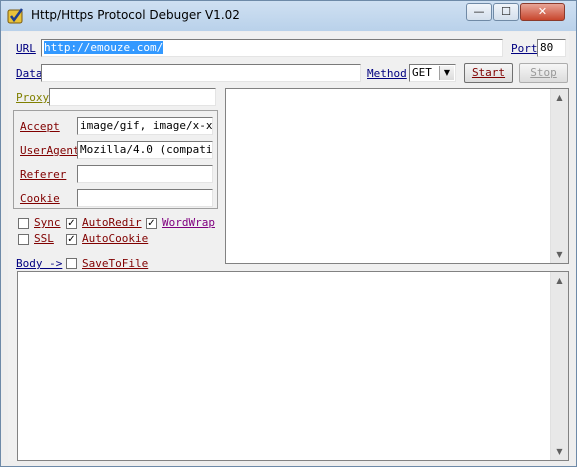 This screenshot has width=577, height=467. Describe the element at coordinates (201, 73) in the screenshot. I see `data-input` at that location.